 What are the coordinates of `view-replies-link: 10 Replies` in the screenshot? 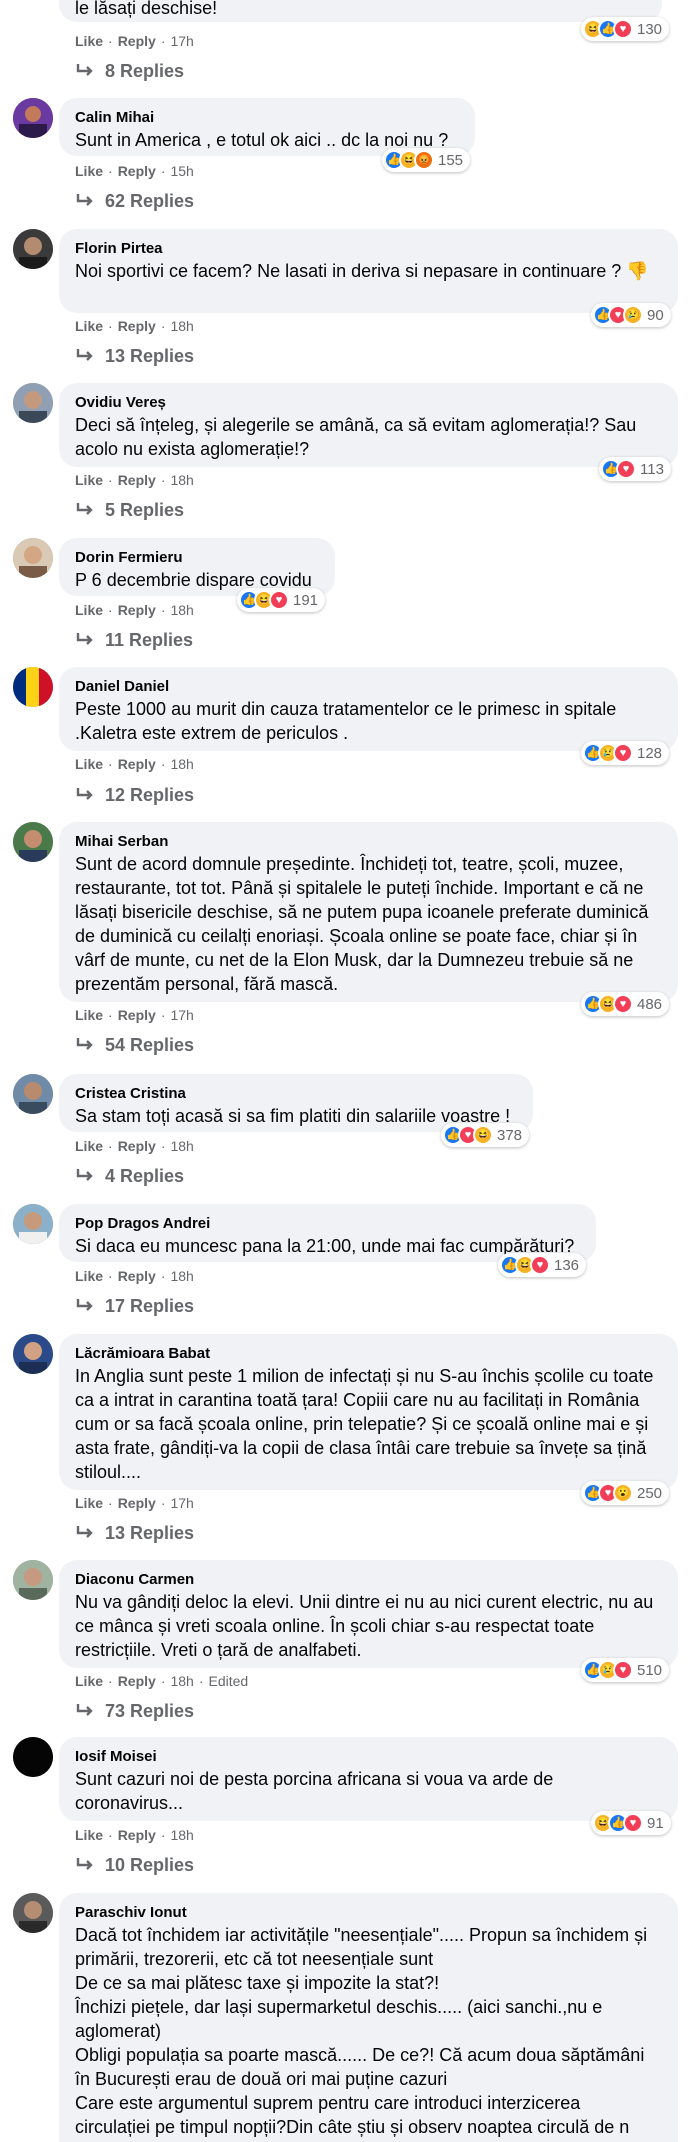 It's located at (134, 1865).